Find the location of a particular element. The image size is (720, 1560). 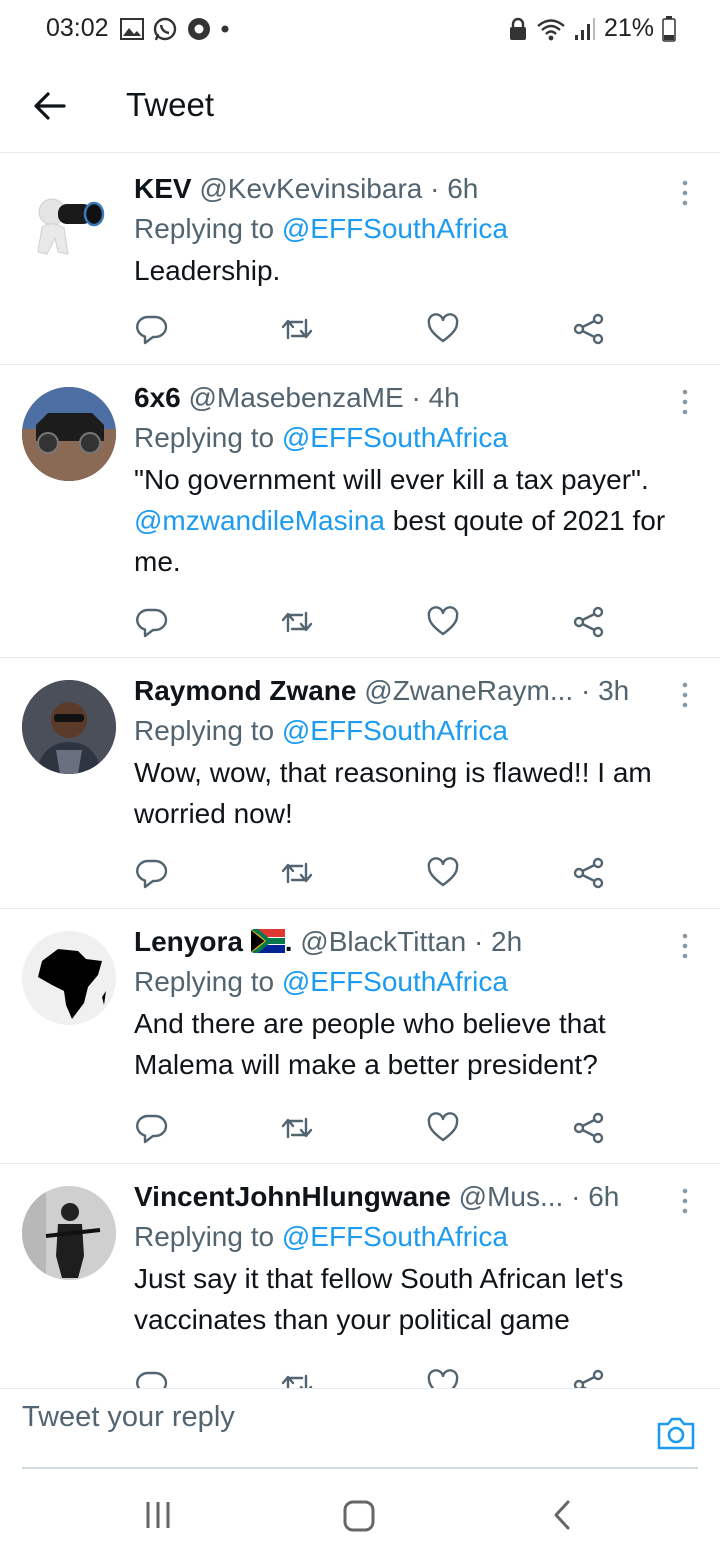

author-name: Raymond Zwane is located at coordinates (245, 690).